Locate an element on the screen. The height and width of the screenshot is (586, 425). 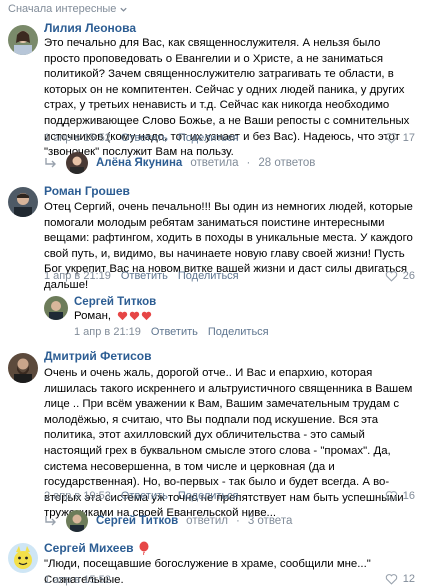
thread-verb: ответила is located at coordinates (214, 163).